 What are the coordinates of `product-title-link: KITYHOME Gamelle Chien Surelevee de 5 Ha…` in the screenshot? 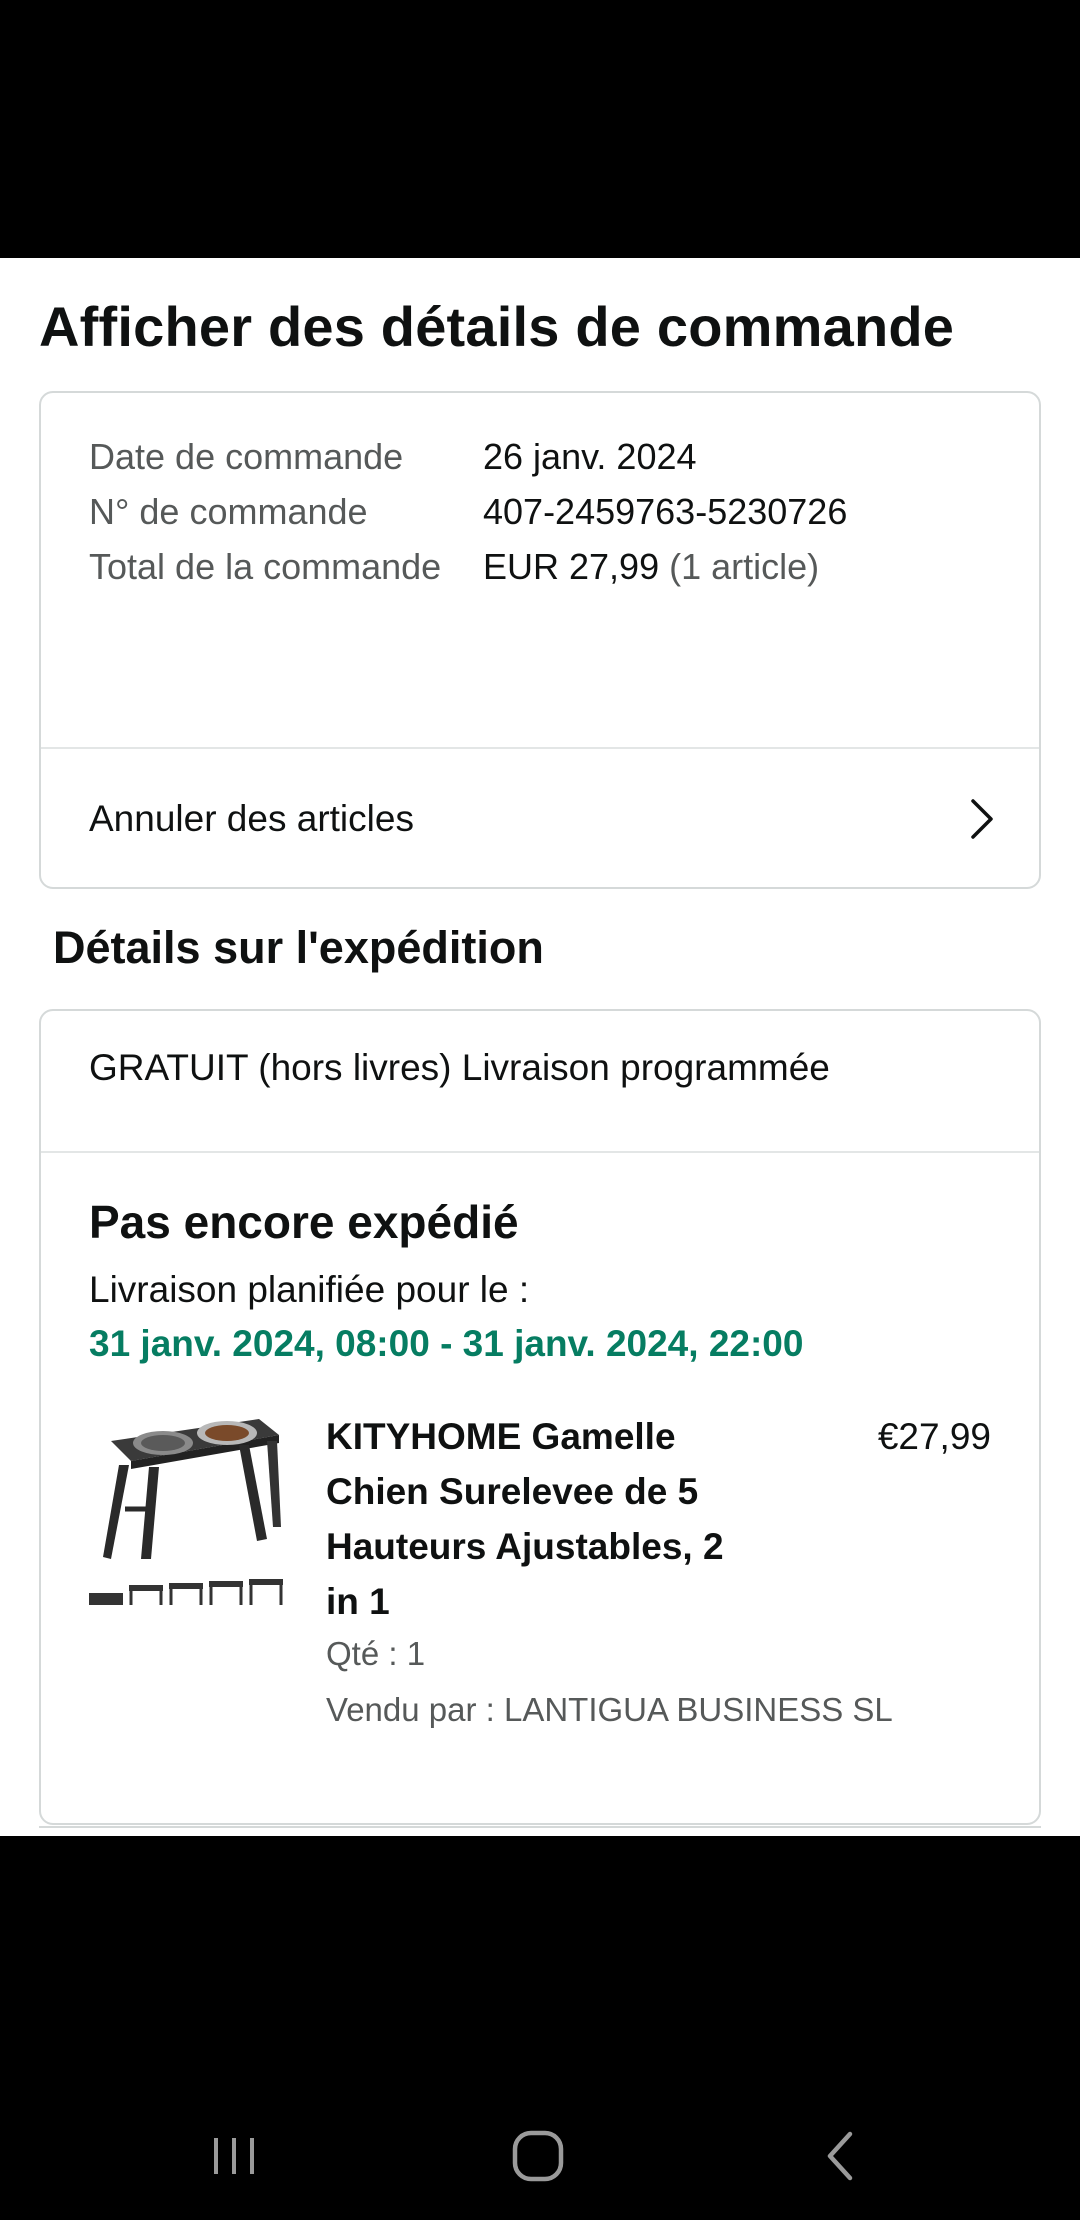 It's located at (541, 1519).